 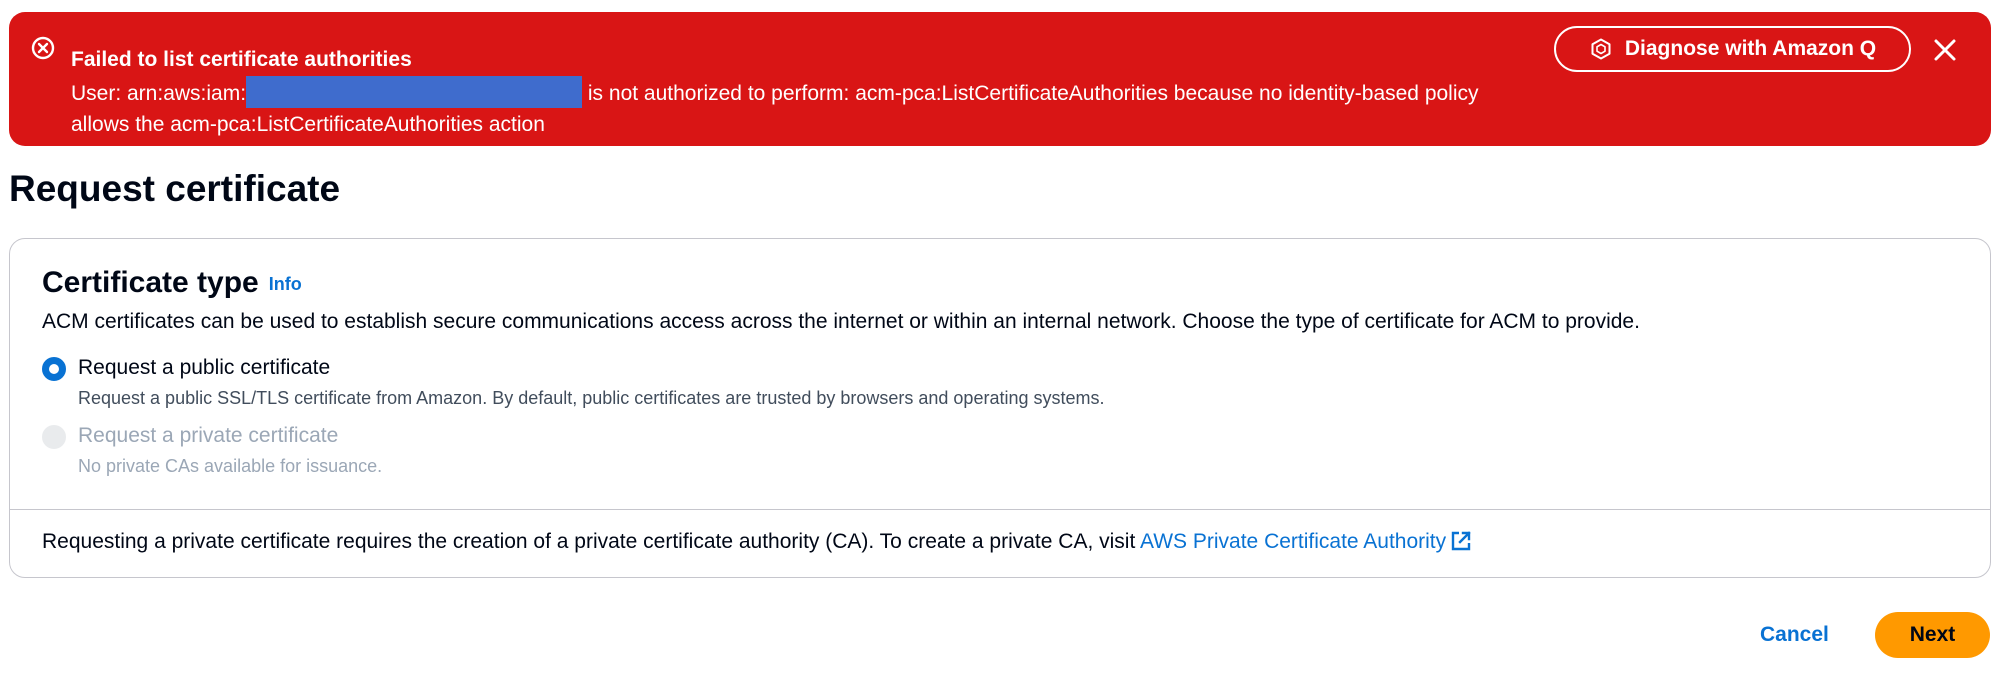 I want to click on private-certificate-label: Request a private certificate, so click(x=208, y=435).